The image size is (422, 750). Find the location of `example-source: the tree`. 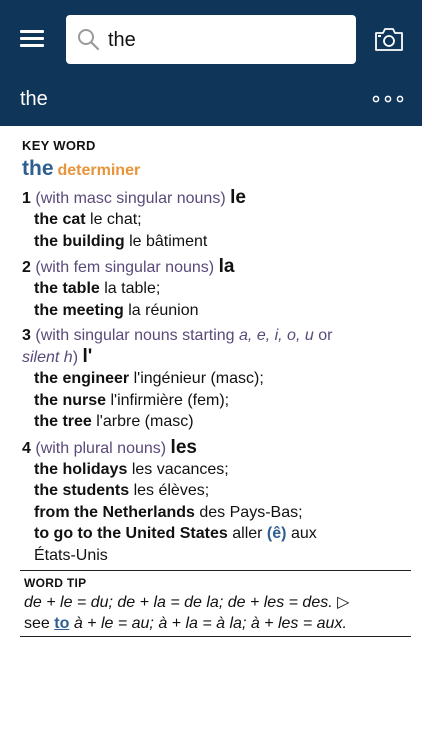

example-source: the tree is located at coordinates (63, 421).